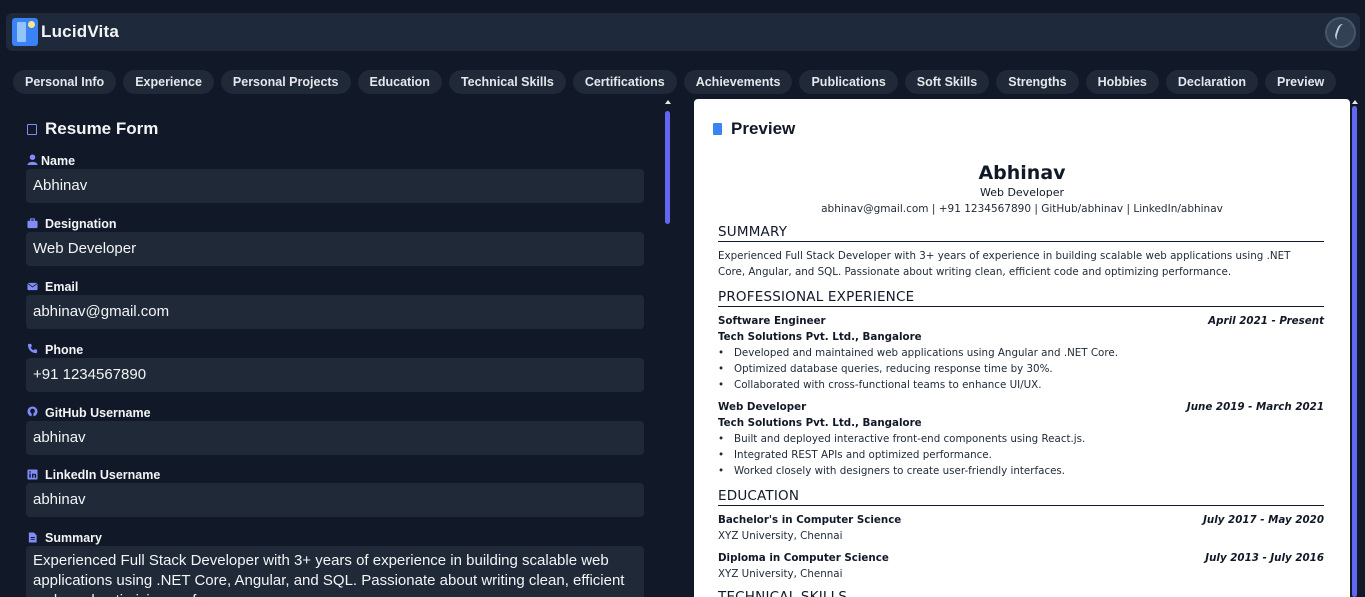  Describe the element at coordinates (1255, 407) in the screenshot. I see `cv-job-dates: June 2019 - March 2021` at that location.